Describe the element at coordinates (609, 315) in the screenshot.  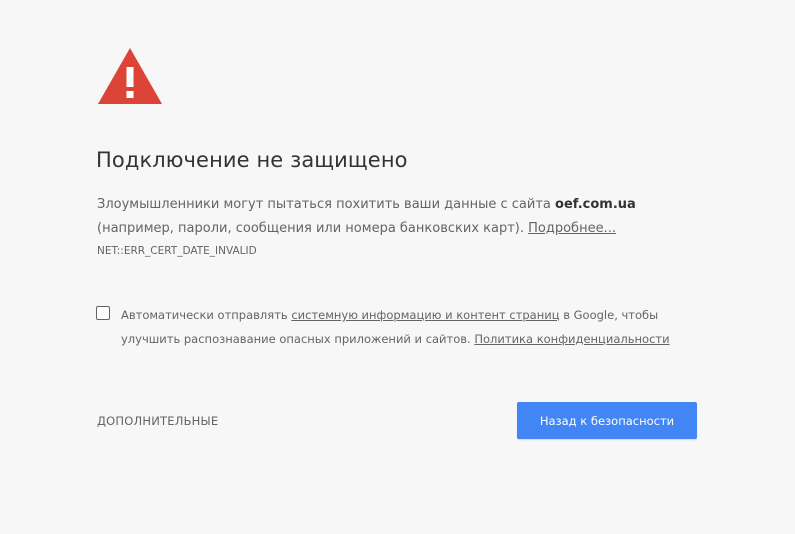
I see `optin-suffix: в Google, чтобы` at that location.